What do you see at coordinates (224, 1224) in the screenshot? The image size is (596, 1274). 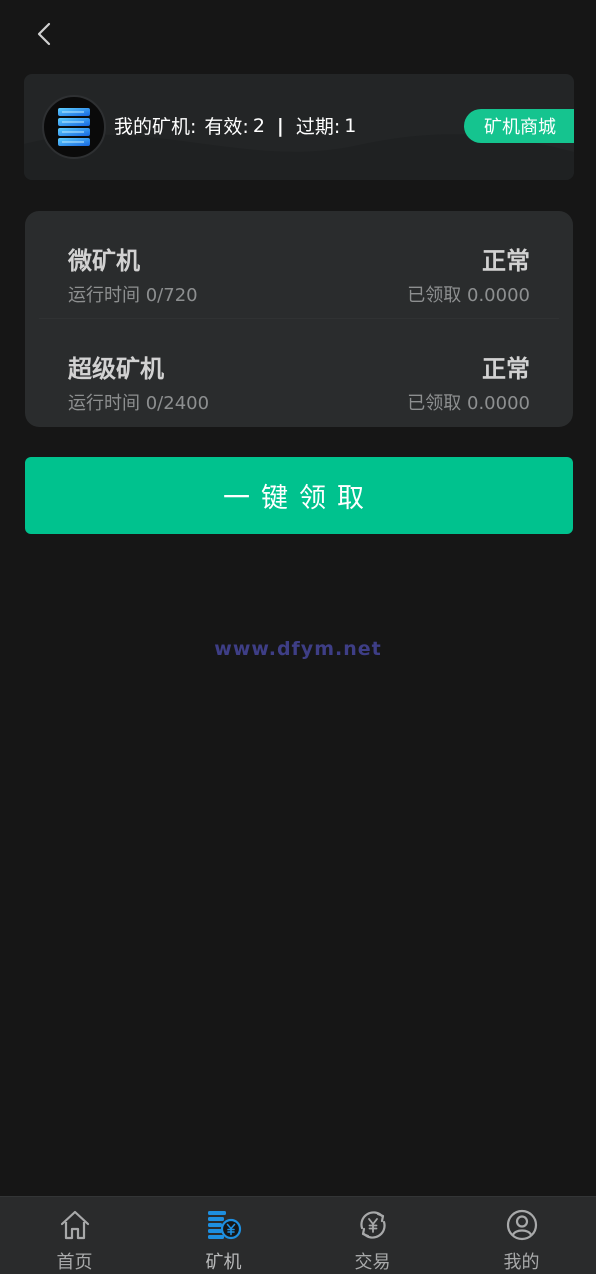 I see `miner-coin-icon` at bounding box center [224, 1224].